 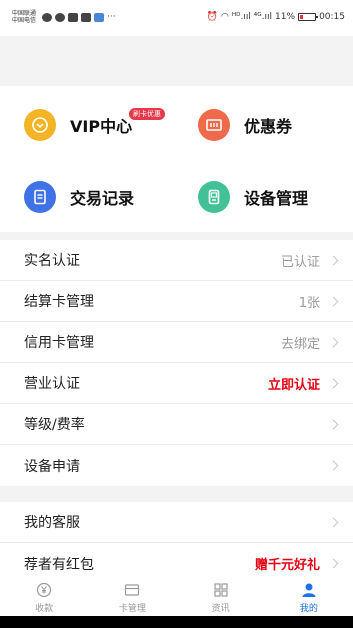 What do you see at coordinates (101, 126) in the screenshot?
I see `vip-center-label: VIP中心` at bounding box center [101, 126].